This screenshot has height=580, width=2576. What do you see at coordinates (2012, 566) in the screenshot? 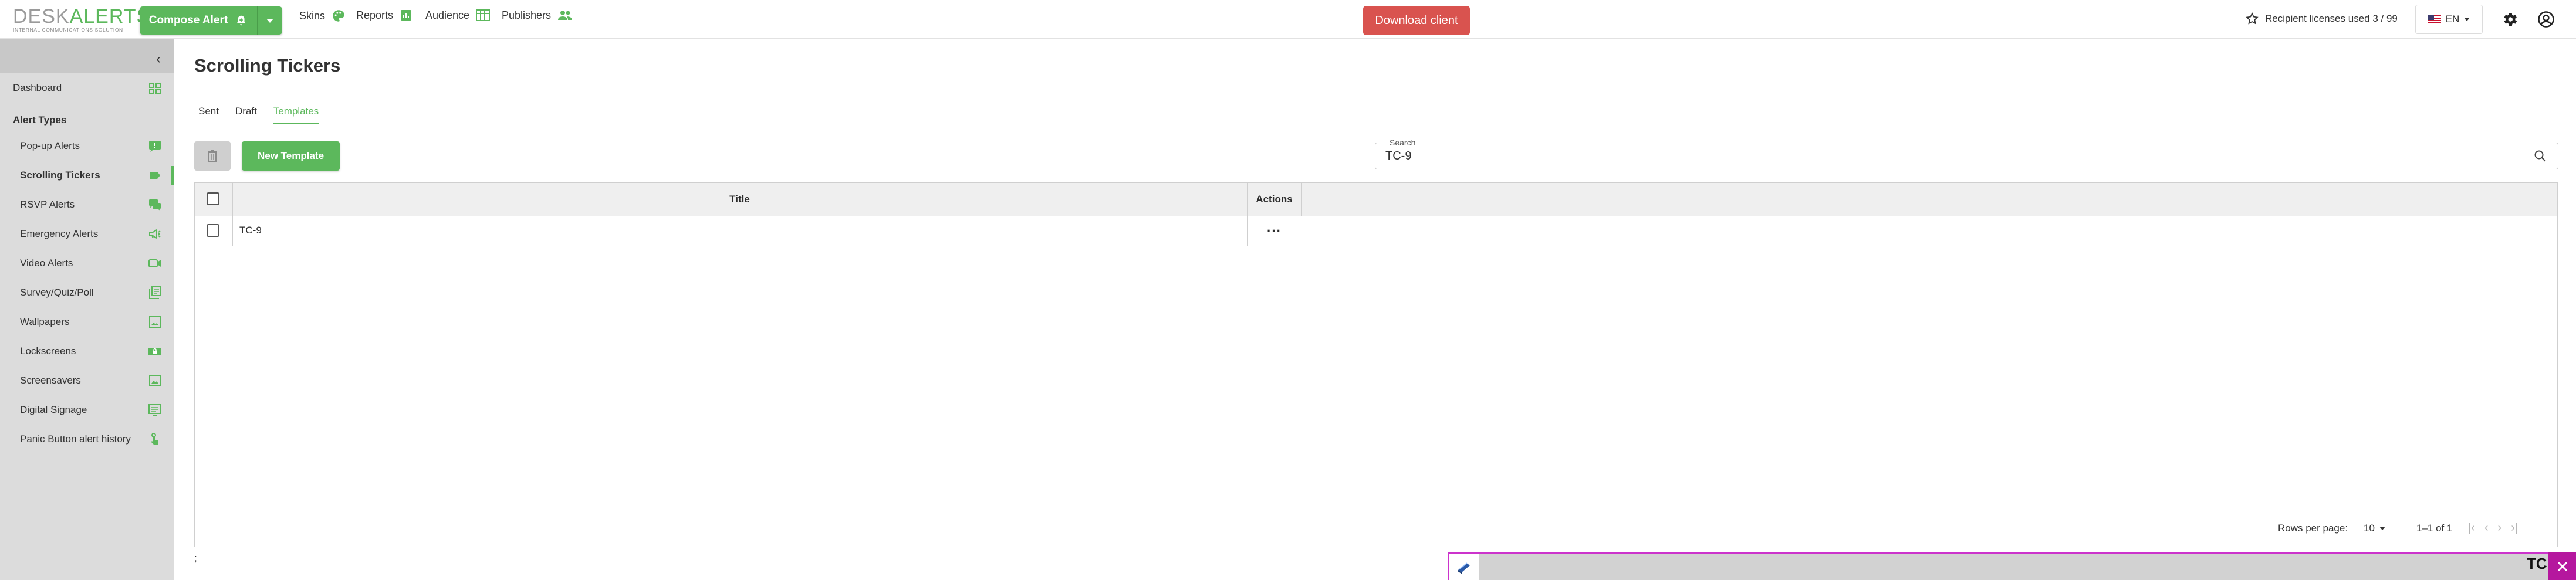
I see `ticker-preview-bar` at bounding box center [2012, 566].